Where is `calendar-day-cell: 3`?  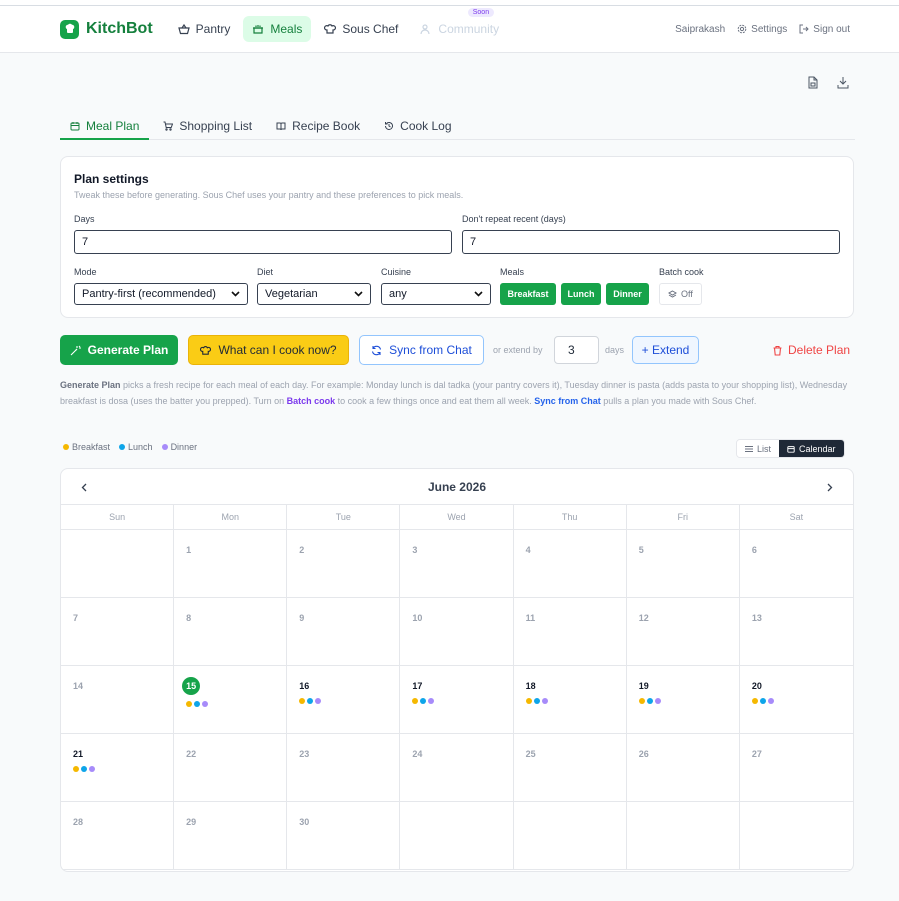 calendar-day-cell: 3 is located at coordinates (457, 564).